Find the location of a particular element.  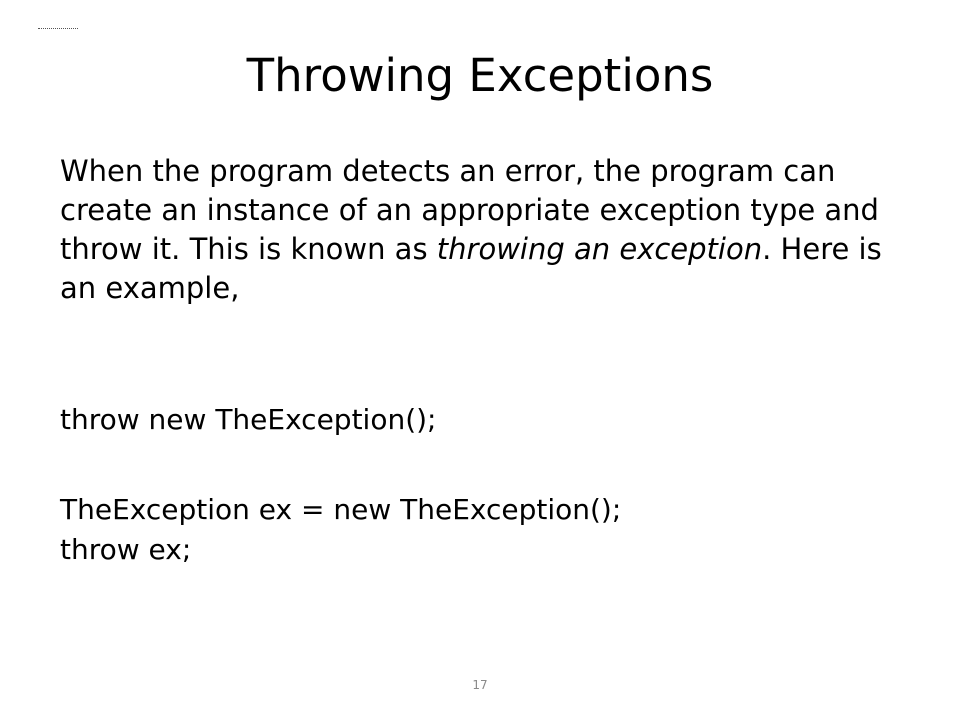

body-emphasis: throwing an exception is located at coordinates (599, 249).